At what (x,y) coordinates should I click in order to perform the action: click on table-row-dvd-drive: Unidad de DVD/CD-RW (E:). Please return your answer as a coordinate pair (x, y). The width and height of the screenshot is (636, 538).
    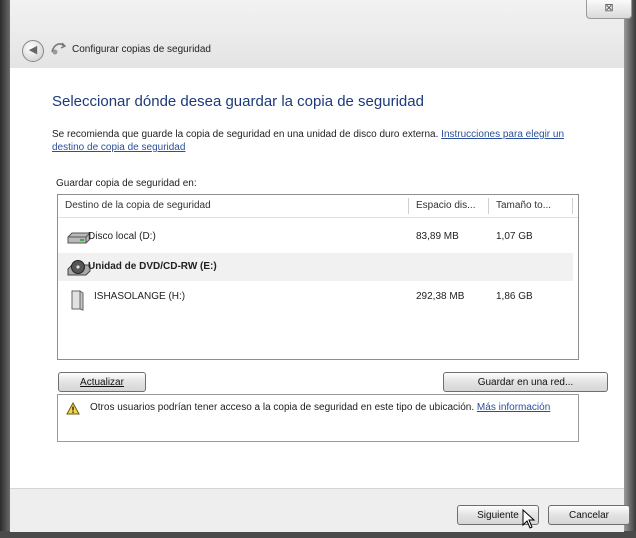
    Looking at the image, I should click on (315, 267).